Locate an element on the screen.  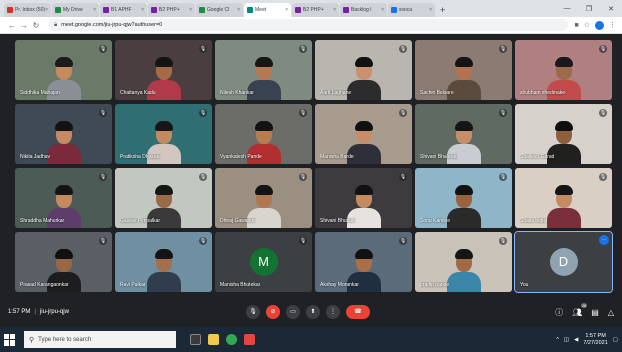
participant-tile: M Manisha Bhutekar 🎙︎ is located at coordinates (263, 262).